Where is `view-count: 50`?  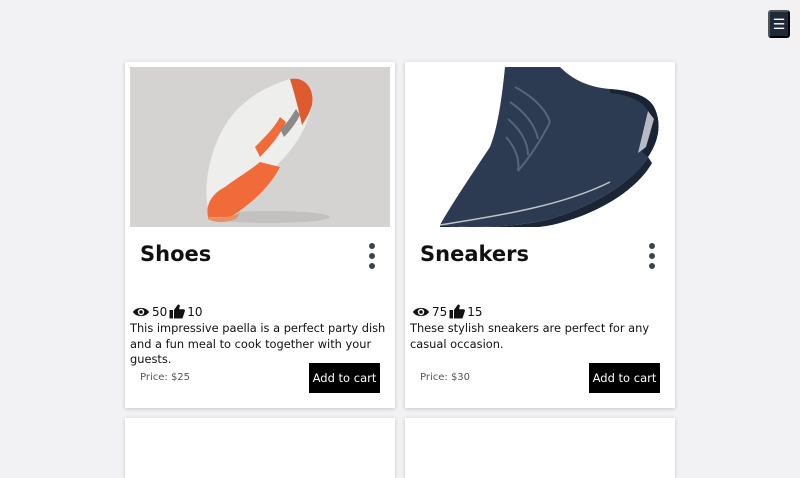 view-count: 50 is located at coordinates (160, 311).